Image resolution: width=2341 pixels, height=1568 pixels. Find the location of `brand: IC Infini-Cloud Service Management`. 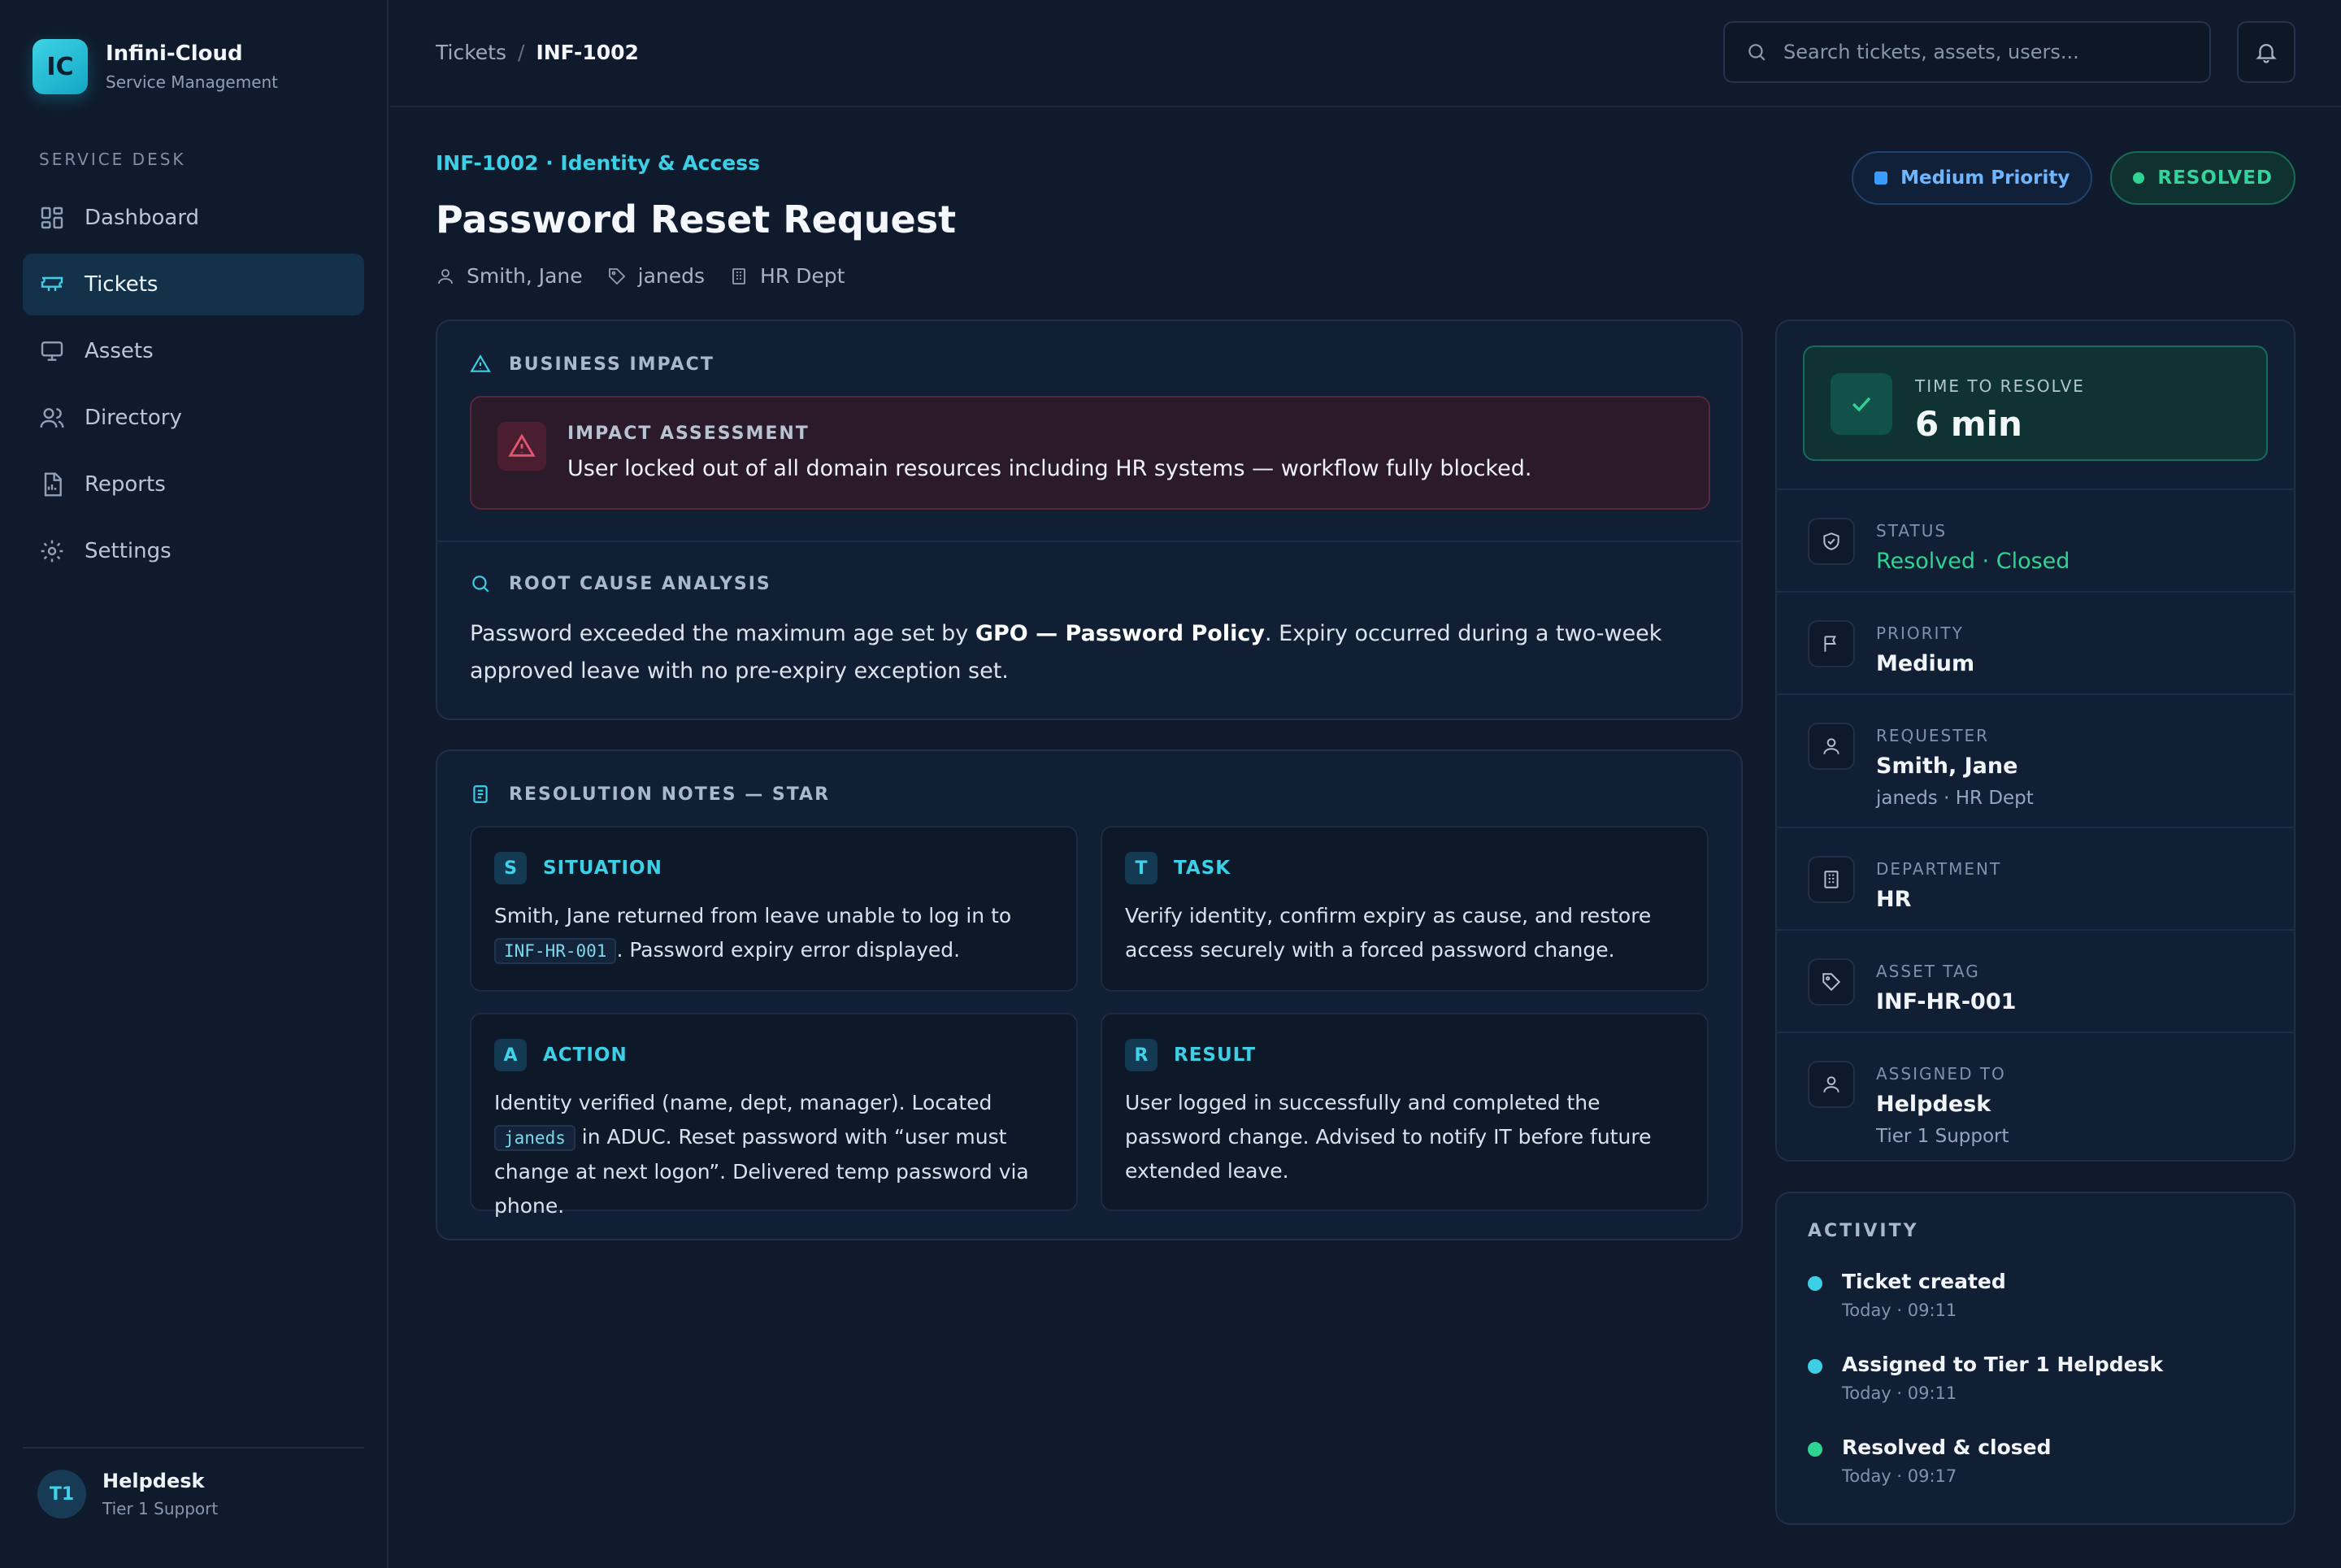

brand: IC Infini-Cloud Service Management is located at coordinates (155, 66).